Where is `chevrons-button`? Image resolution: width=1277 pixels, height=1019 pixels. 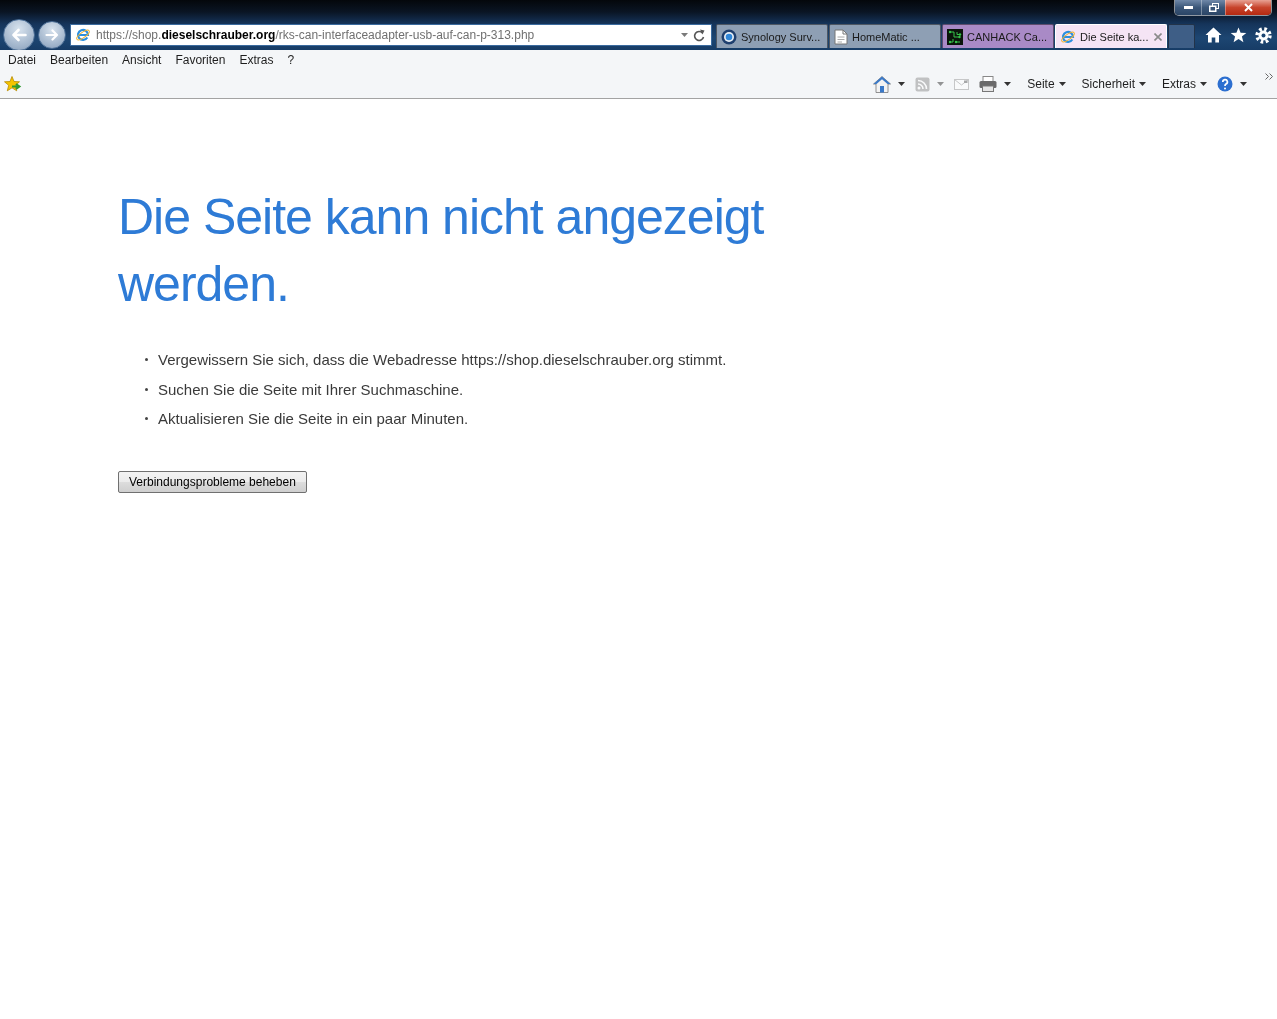
chevrons-button is located at coordinates (1269, 76).